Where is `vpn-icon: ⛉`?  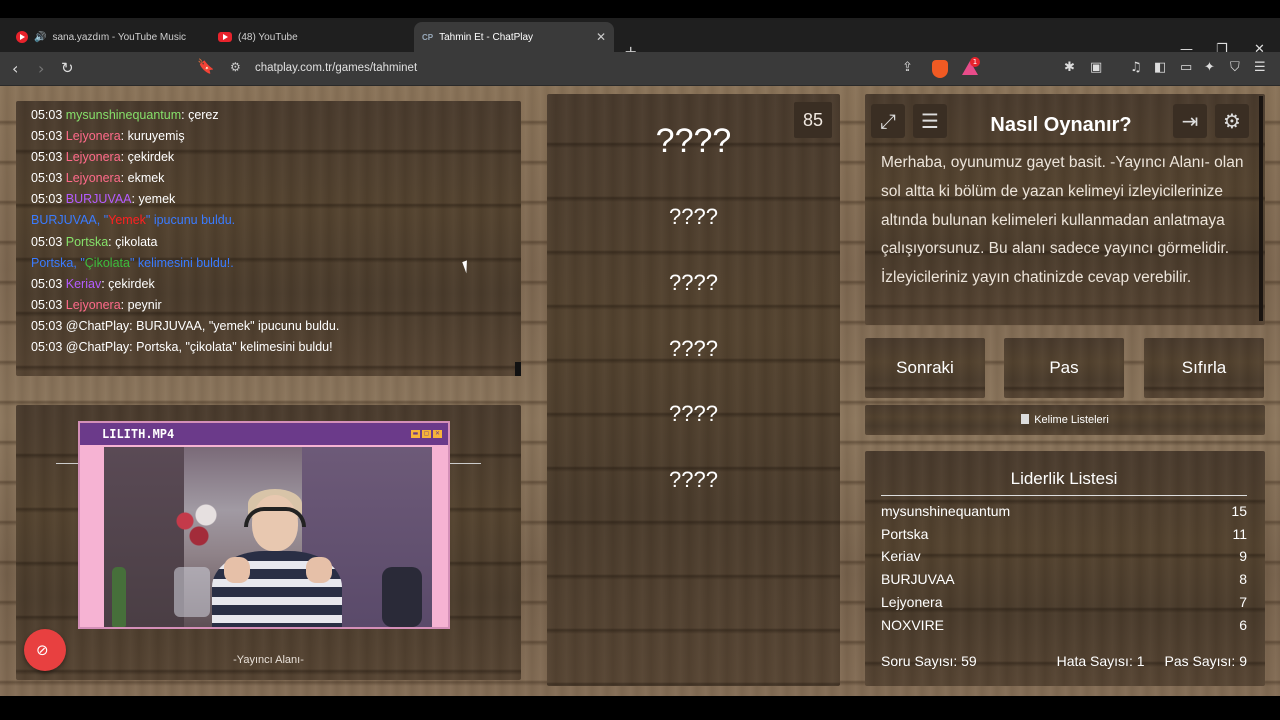 vpn-icon: ⛉ is located at coordinates (1235, 67).